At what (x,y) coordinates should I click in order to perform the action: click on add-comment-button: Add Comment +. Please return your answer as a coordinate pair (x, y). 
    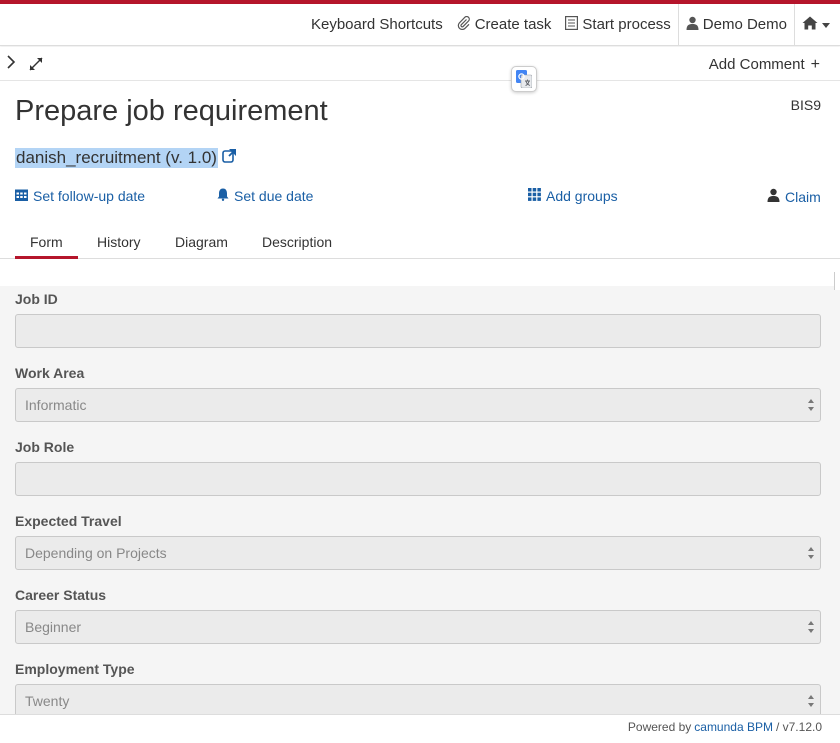
    Looking at the image, I should click on (764, 65).